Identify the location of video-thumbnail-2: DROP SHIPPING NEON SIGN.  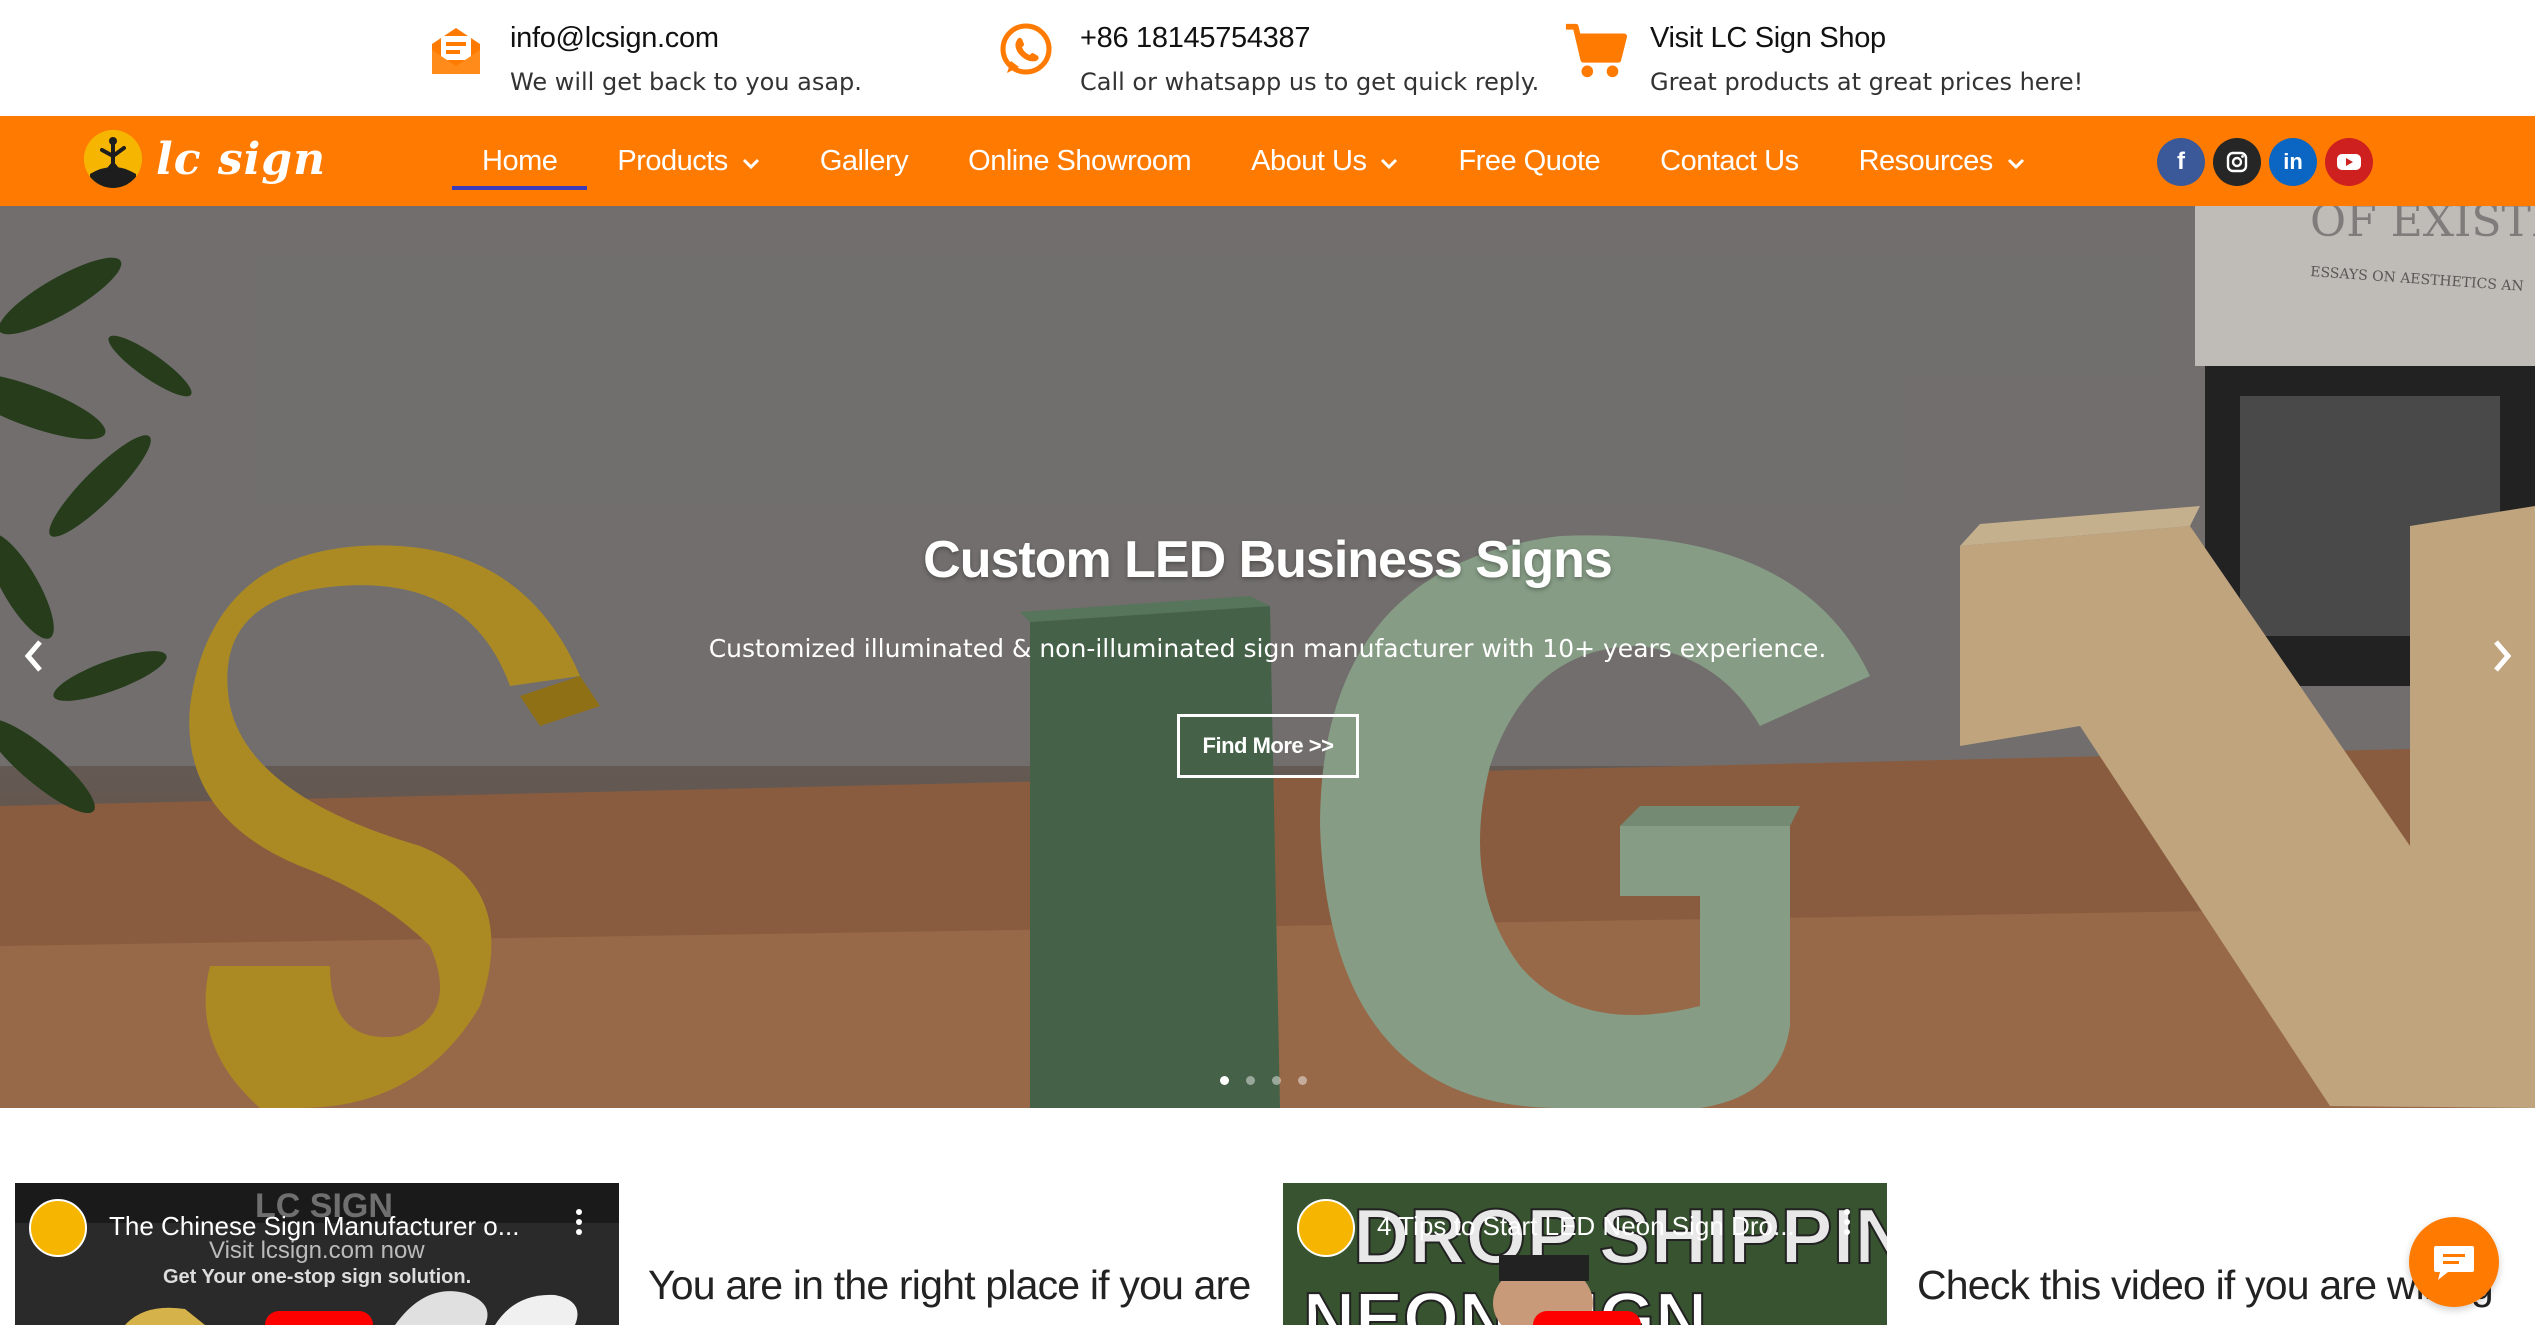
(1585, 1254).